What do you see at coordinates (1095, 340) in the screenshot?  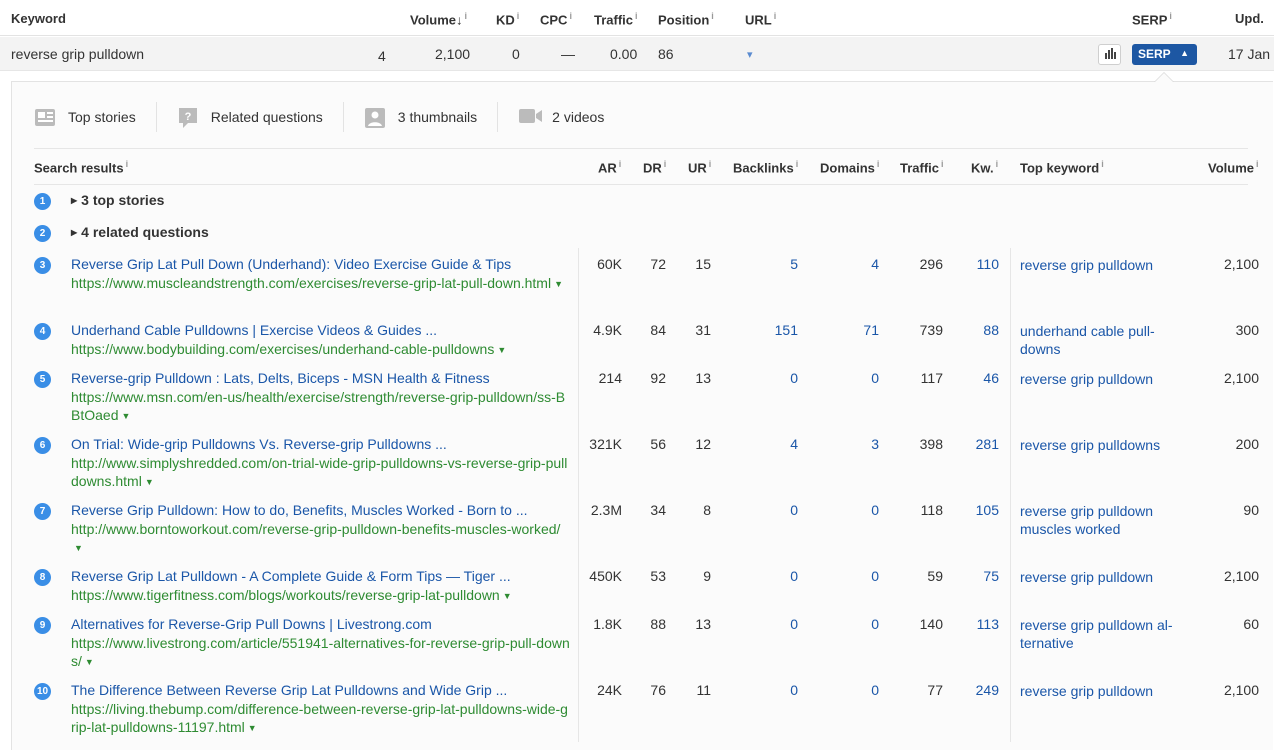 I see `result-top-keyword: underhand cable pull-downs` at bounding box center [1095, 340].